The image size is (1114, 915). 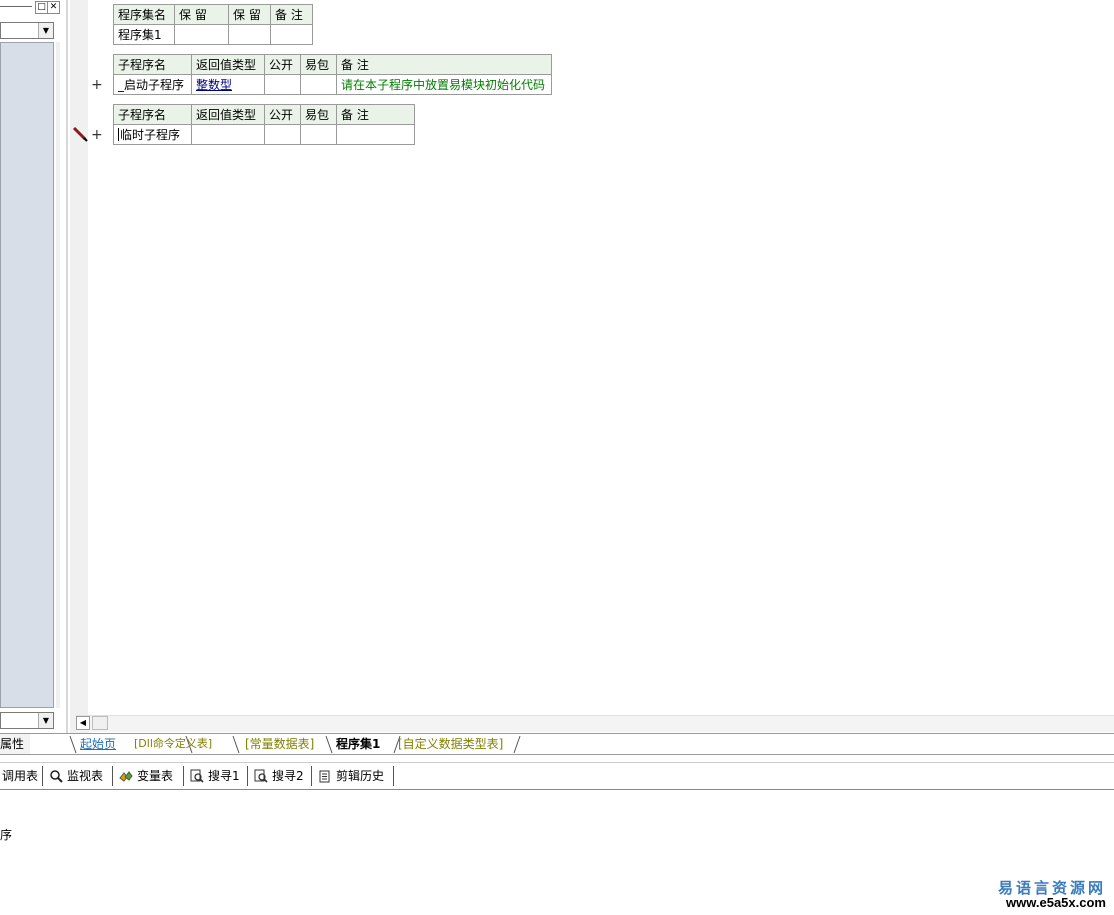 I want to click on close-icon: ✕, so click(x=53, y=7).